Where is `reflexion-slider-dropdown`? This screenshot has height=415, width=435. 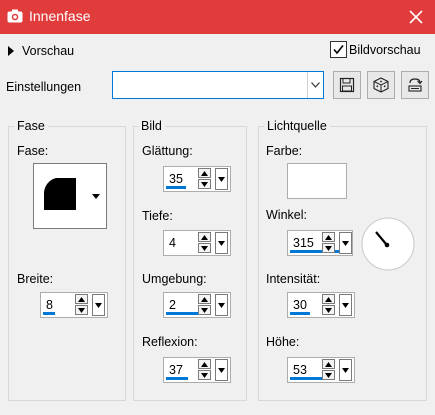 reflexion-slider-dropdown is located at coordinates (221, 370).